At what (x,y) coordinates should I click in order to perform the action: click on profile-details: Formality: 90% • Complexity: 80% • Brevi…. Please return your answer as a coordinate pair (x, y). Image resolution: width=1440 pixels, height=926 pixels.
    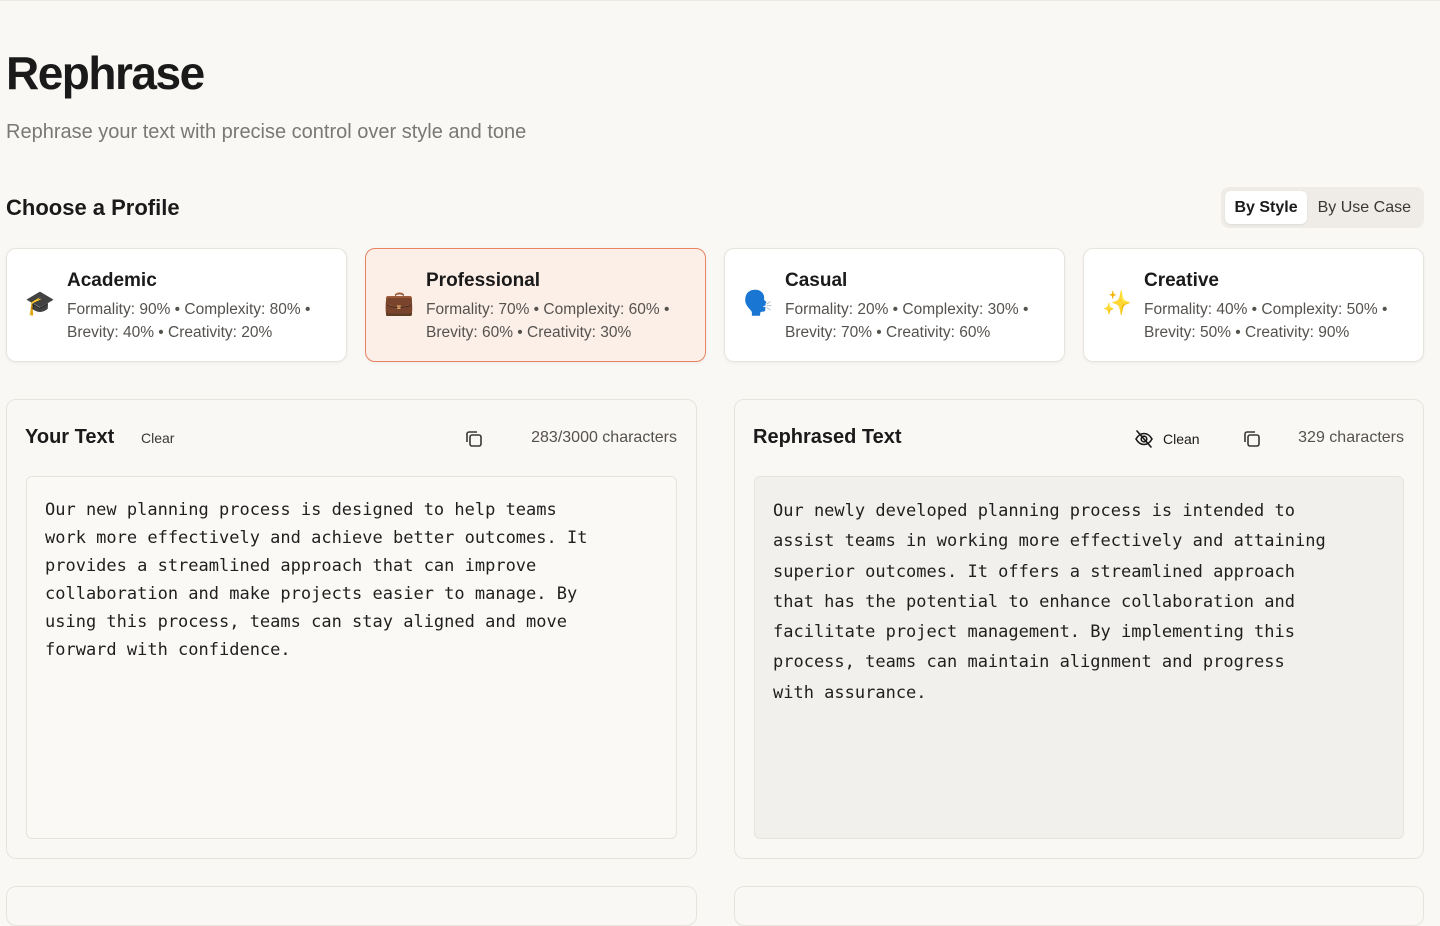
    Looking at the image, I should click on (189, 321).